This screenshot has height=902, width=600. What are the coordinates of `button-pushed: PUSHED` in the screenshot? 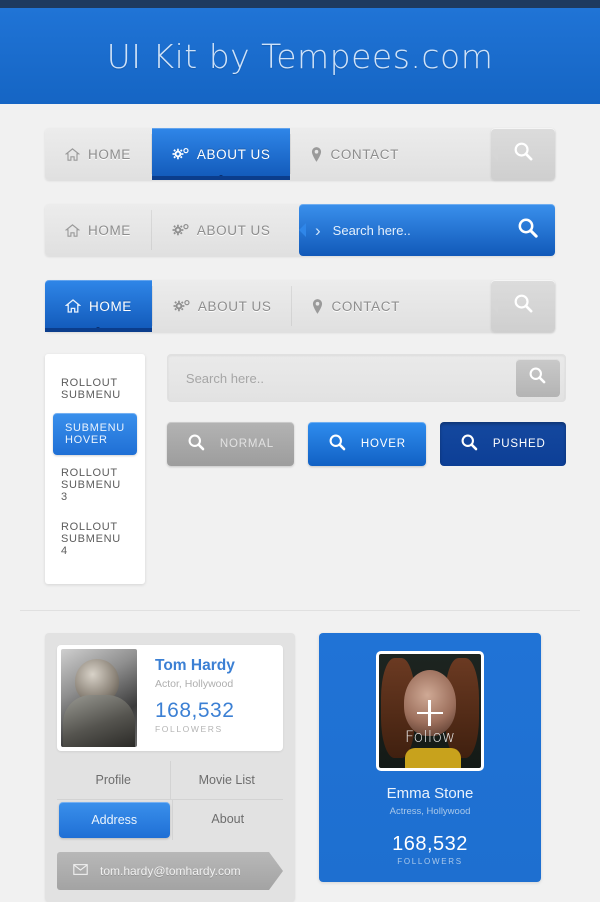 It's located at (502, 444).